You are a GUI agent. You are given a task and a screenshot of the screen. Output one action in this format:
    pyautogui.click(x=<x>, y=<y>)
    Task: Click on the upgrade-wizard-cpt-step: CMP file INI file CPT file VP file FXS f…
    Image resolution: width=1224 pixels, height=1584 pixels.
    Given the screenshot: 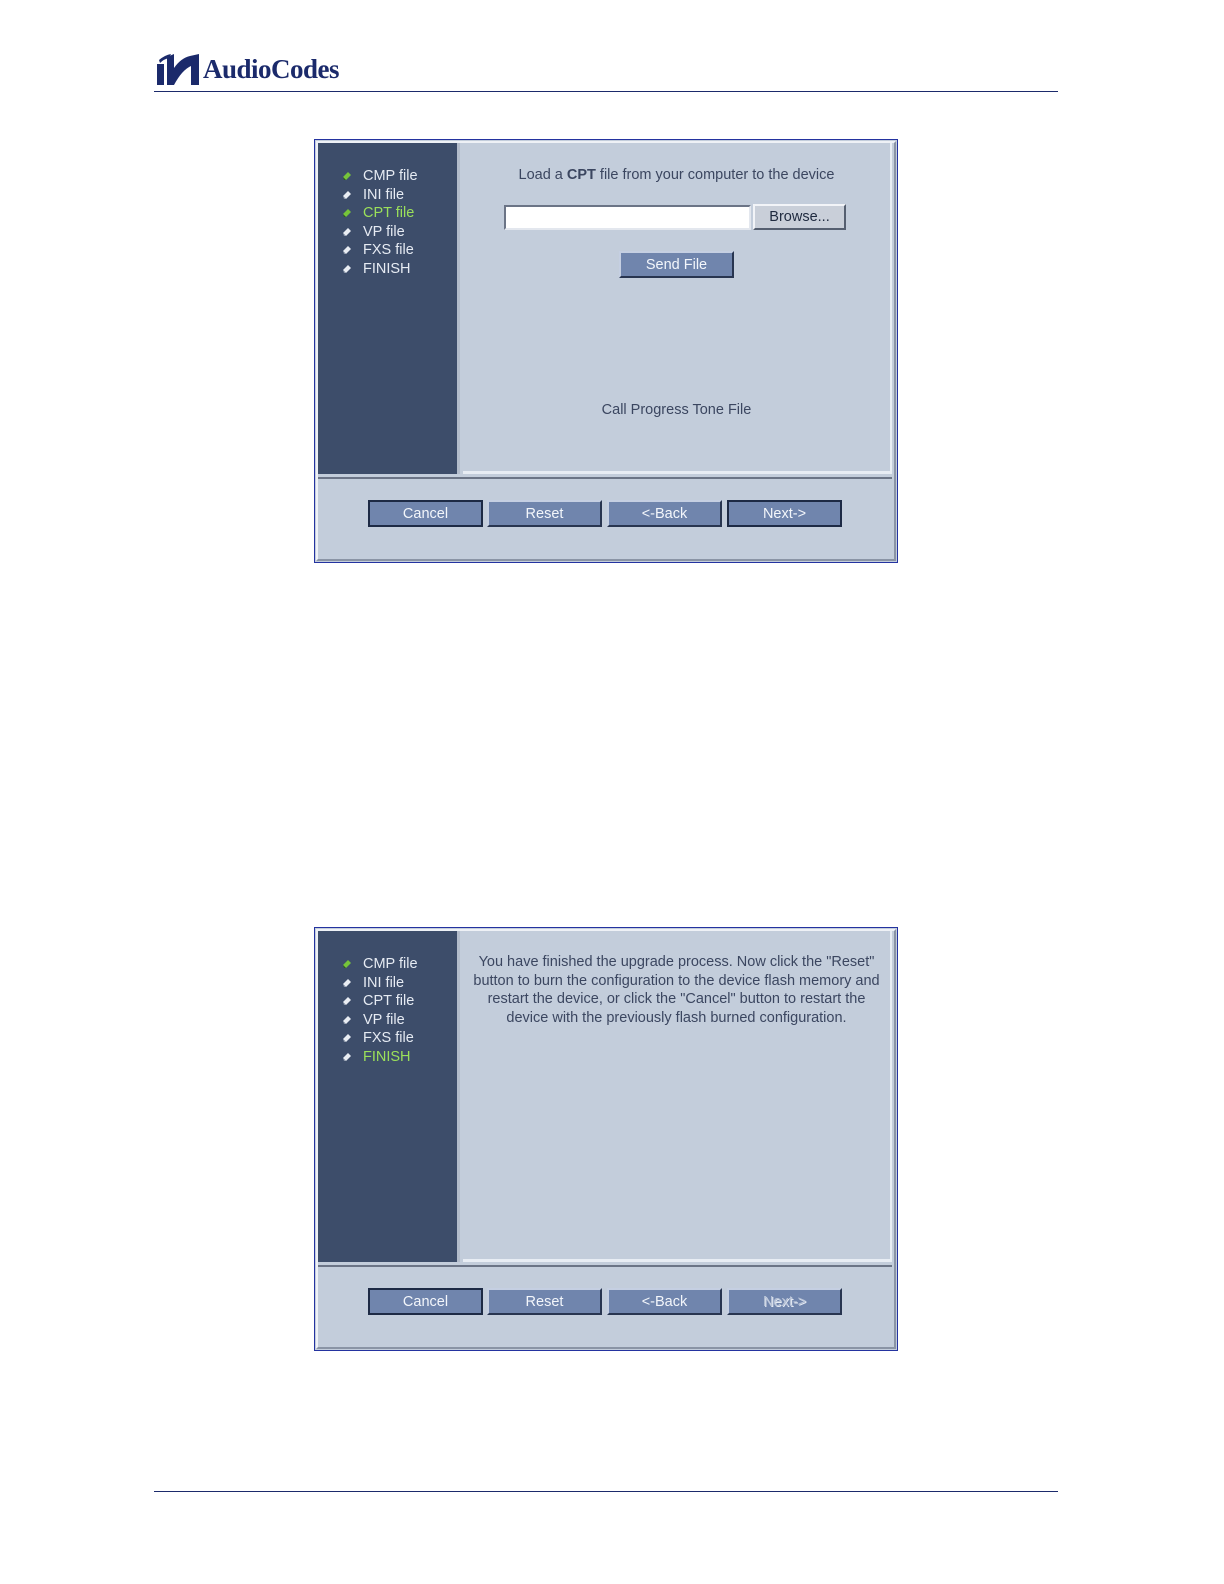 What is the action you would take?
    pyautogui.click(x=606, y=351)
    